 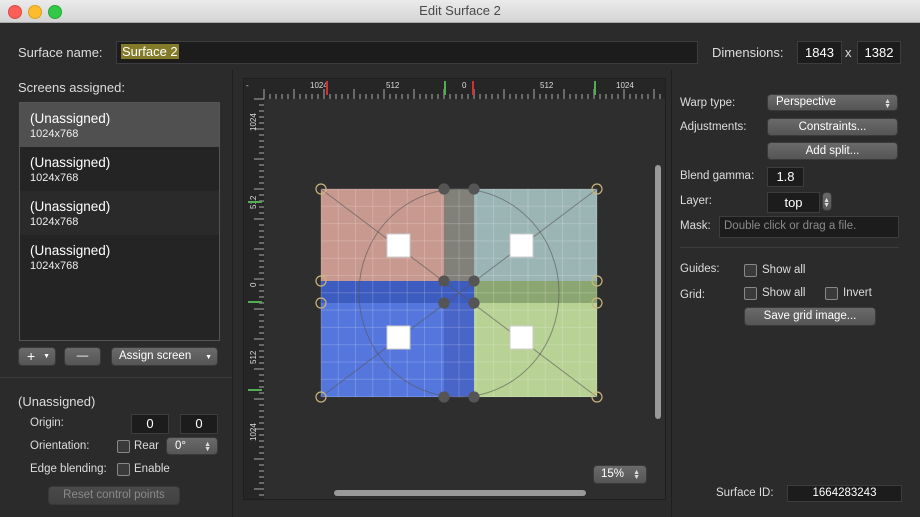 I want to click on width-field: 1843, so click(x=819, y=52).